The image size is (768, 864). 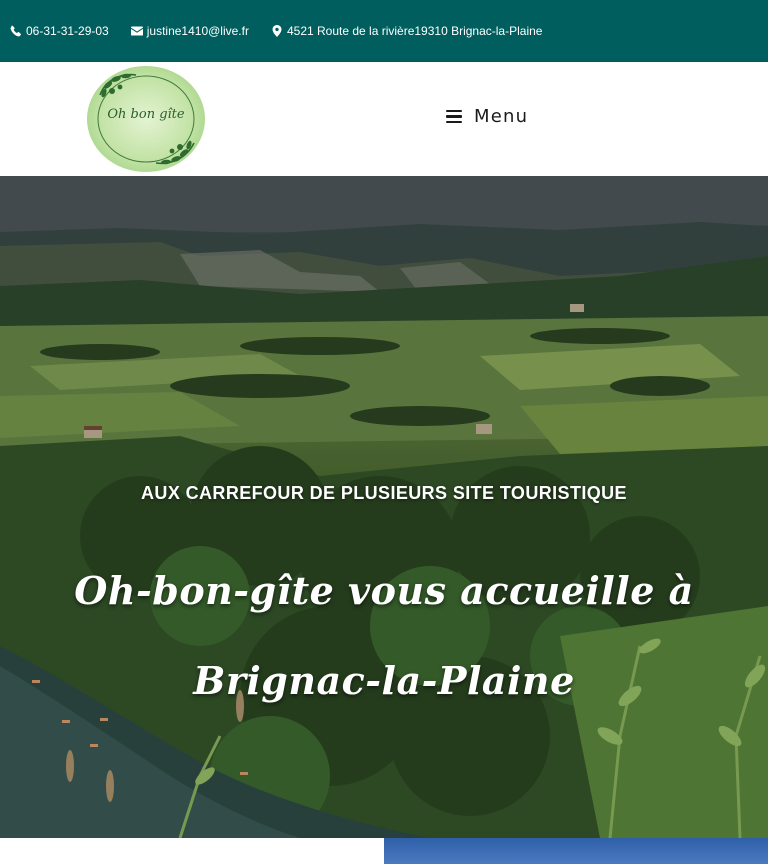 I want to click on phone-icon, so click(x=15, y=31).